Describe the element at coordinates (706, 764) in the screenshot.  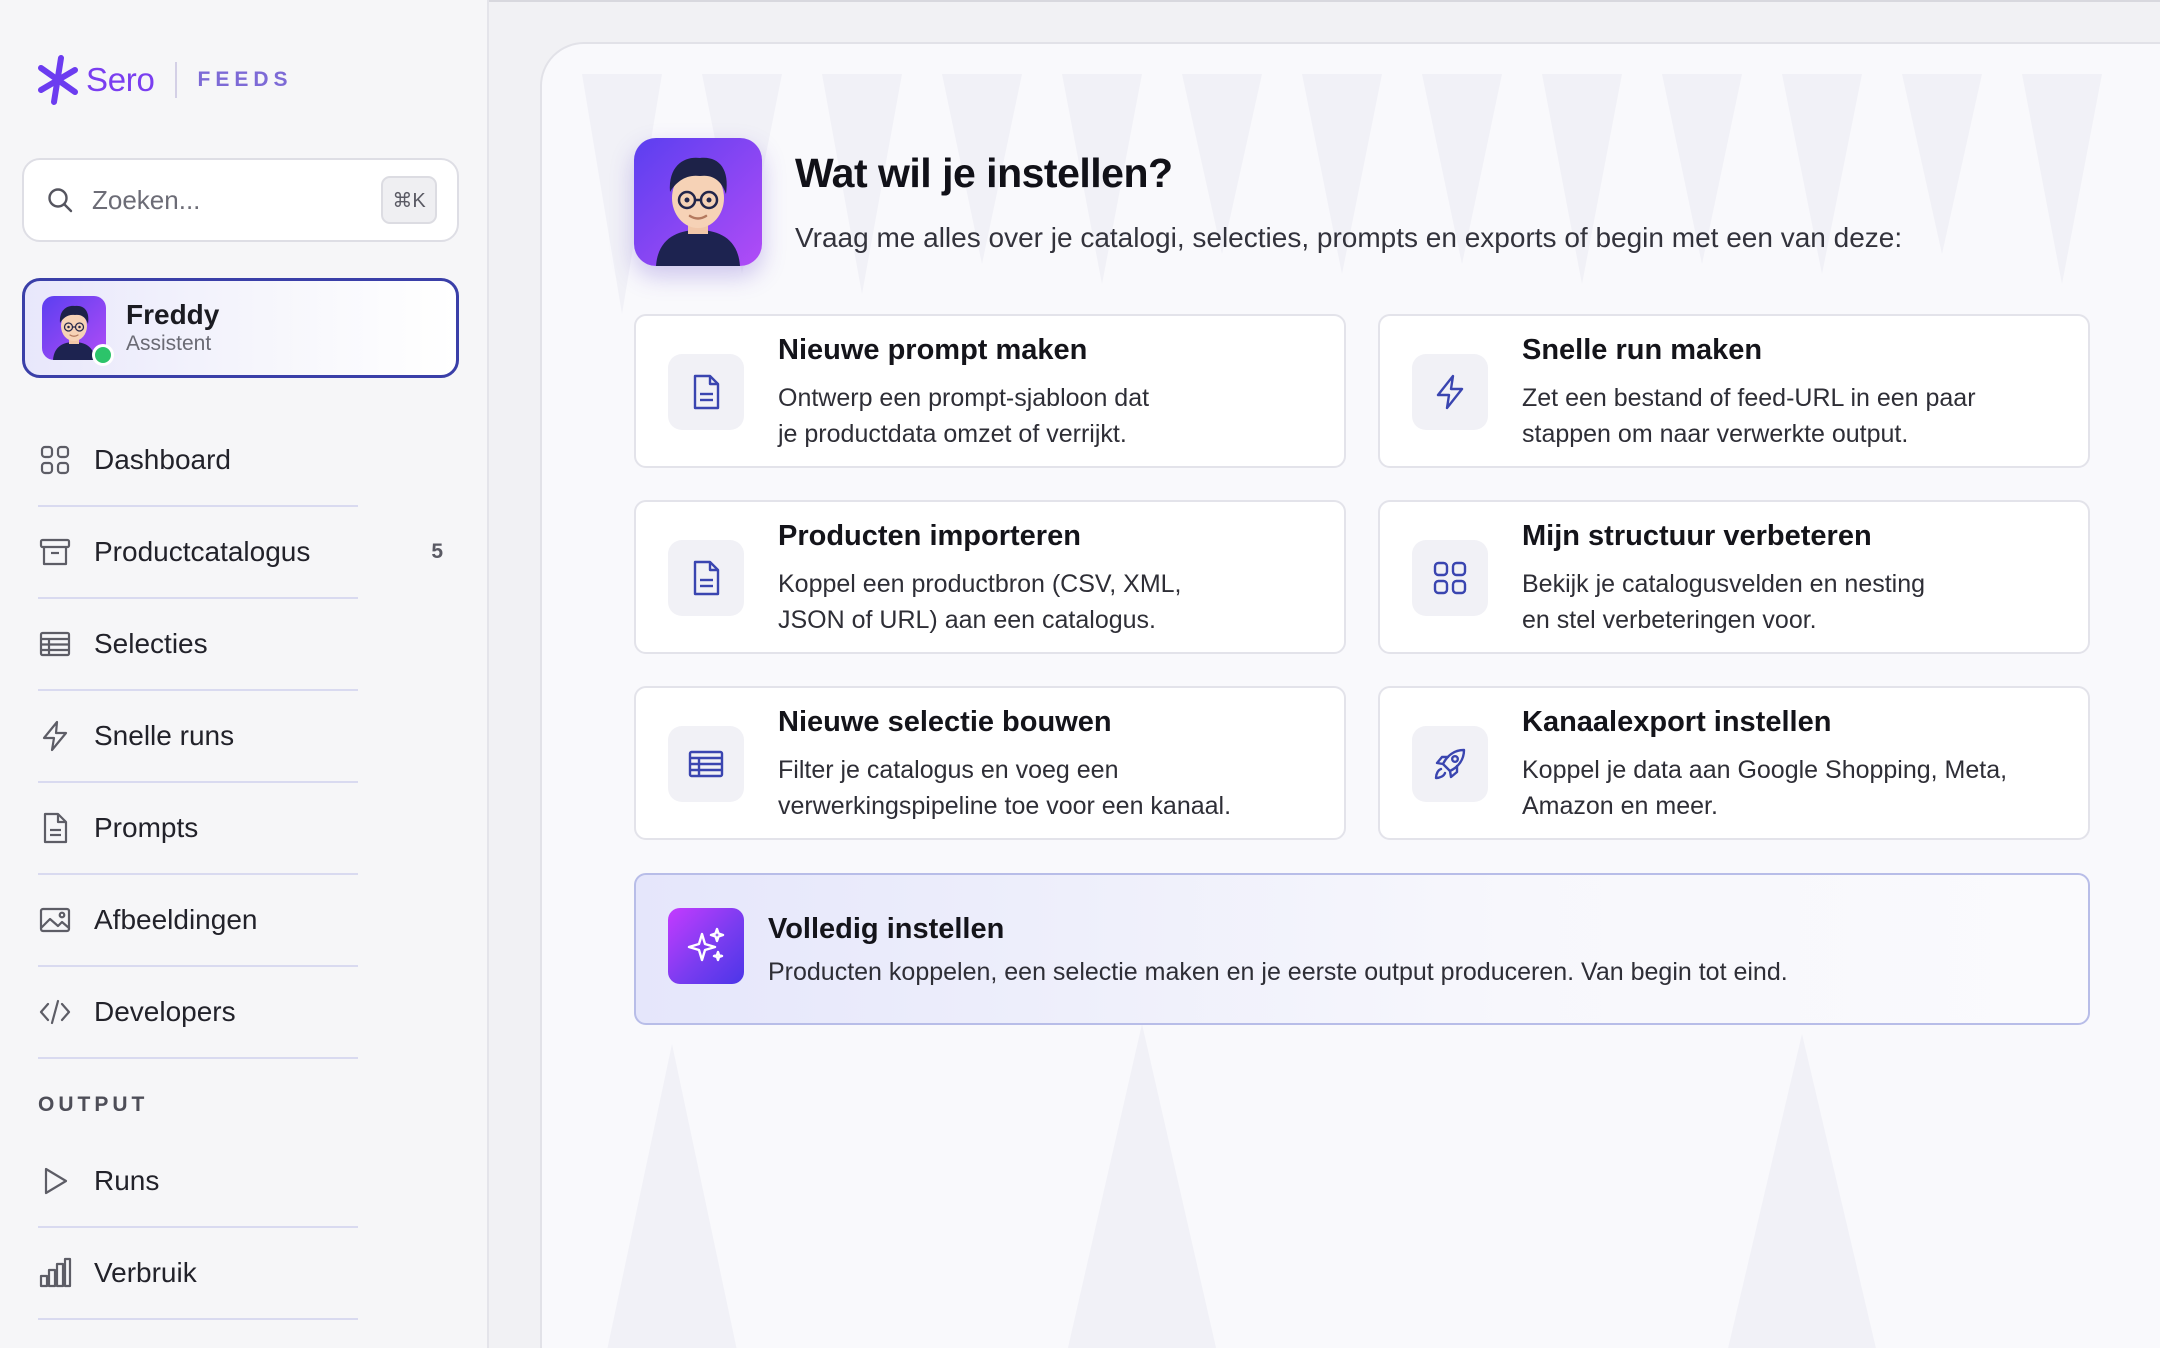
I see `table-icon` at that location.